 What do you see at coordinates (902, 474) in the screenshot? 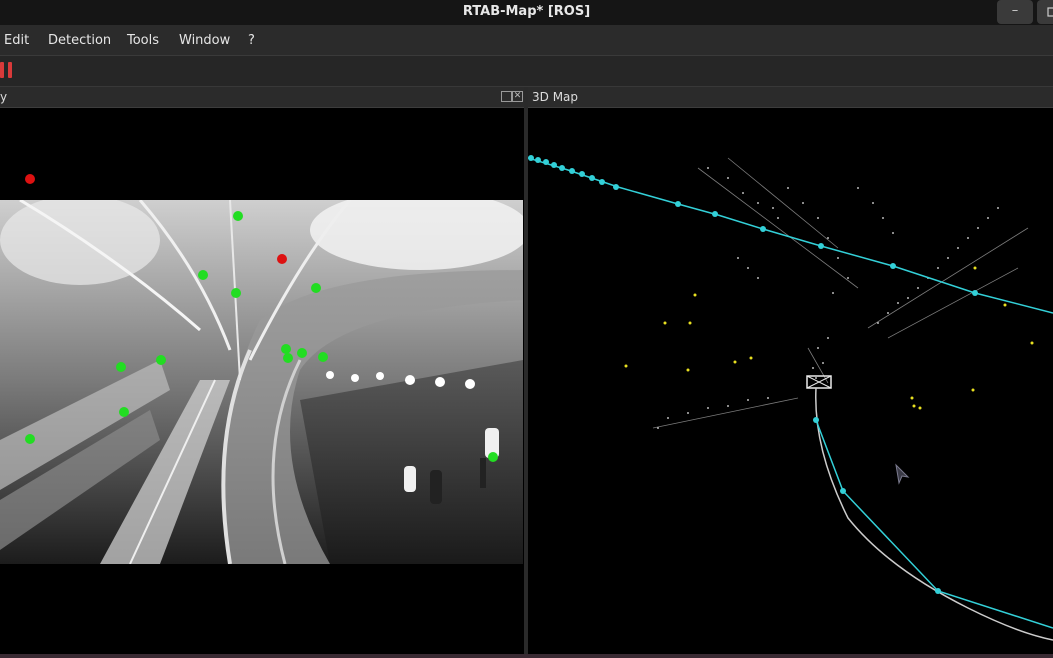
I see `mouse-cursor-icon` at bounding box center [902, 474].